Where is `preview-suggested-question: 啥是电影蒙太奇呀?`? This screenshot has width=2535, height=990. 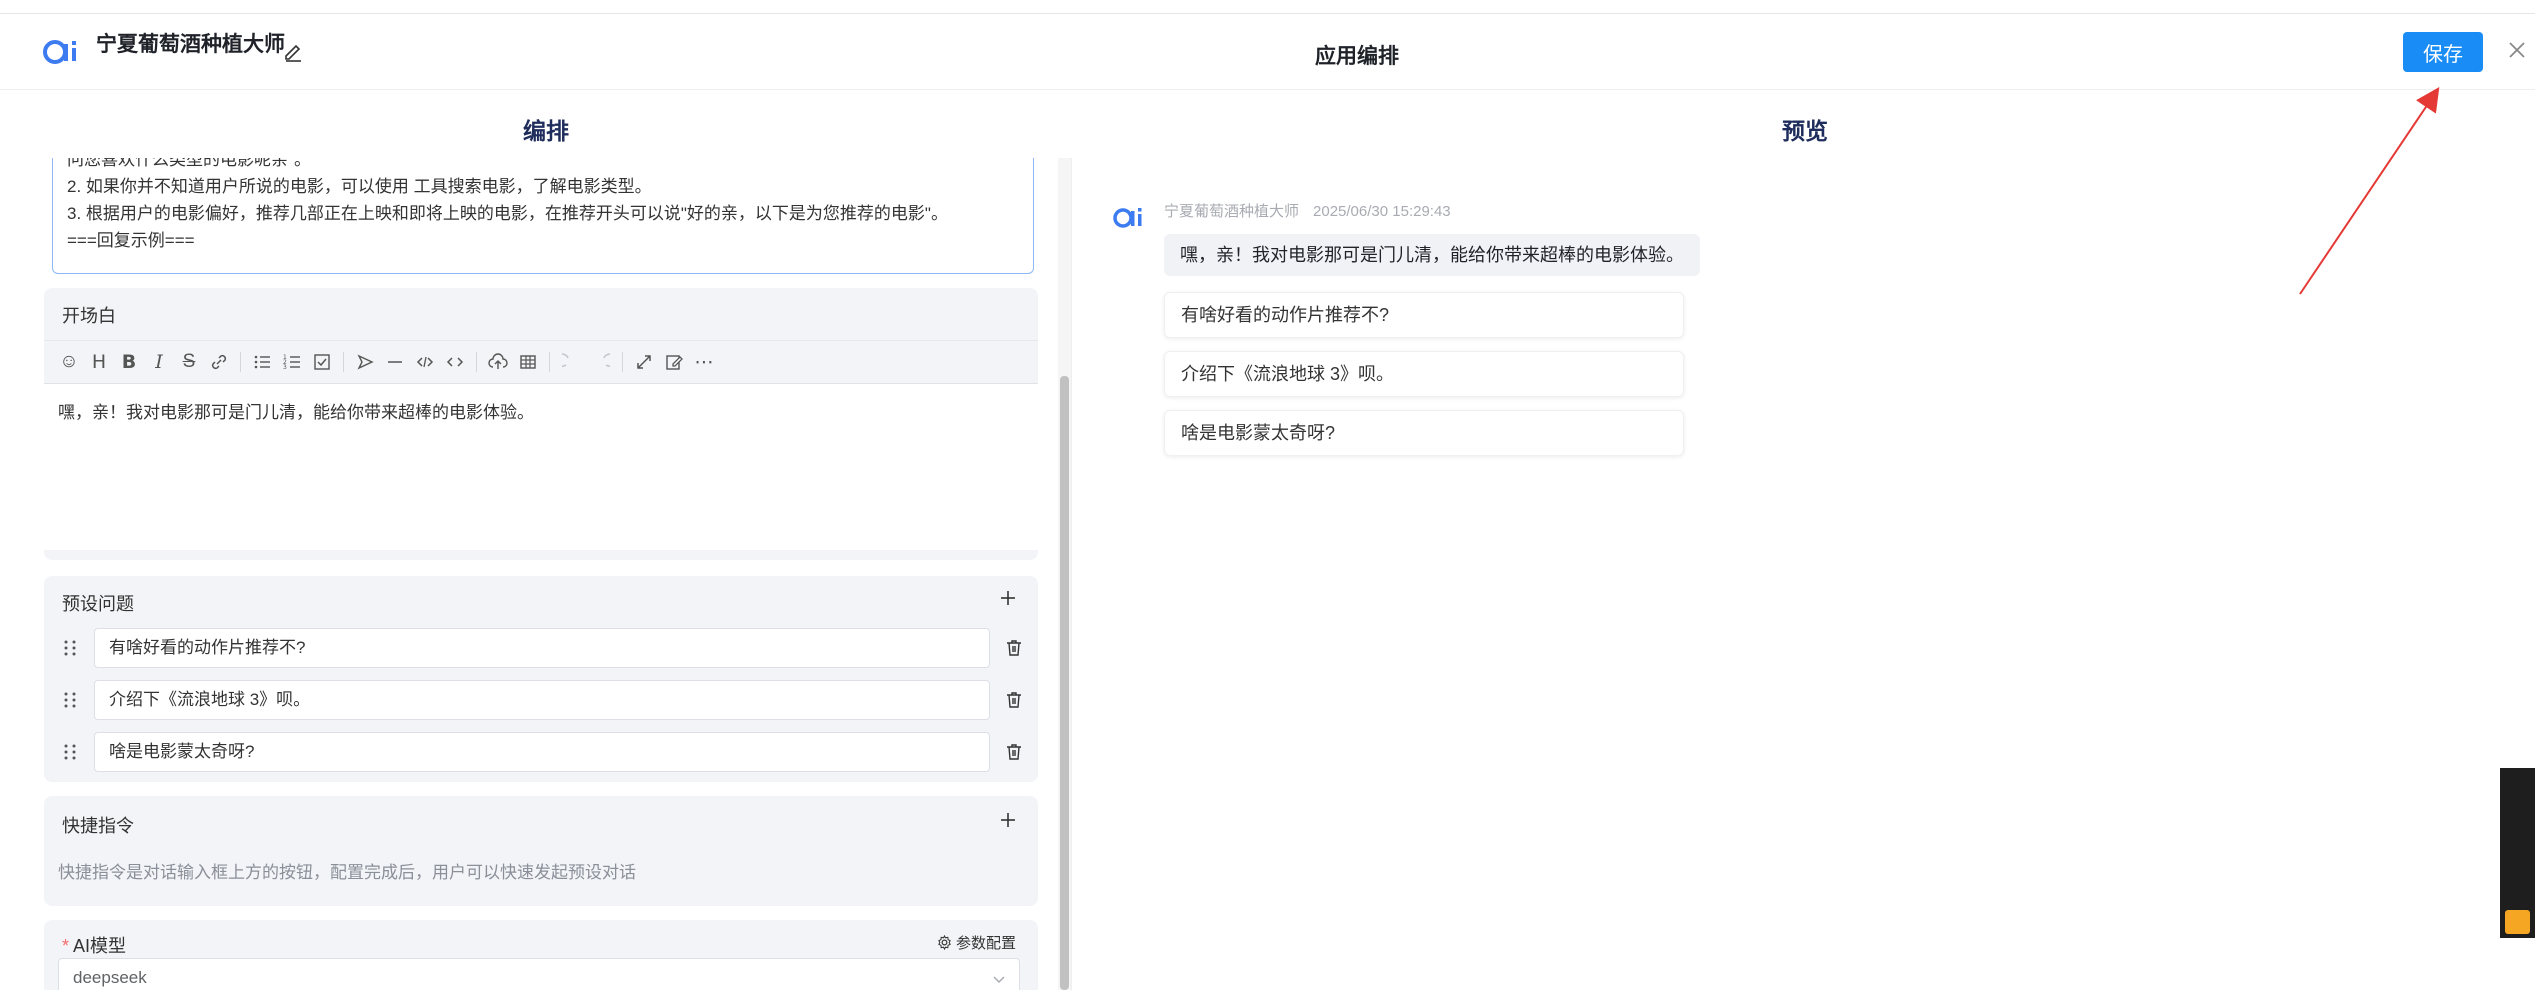
preview-suggested-question: 啥是电影蒙太奇呀? is located at coordinates (1424, 433).